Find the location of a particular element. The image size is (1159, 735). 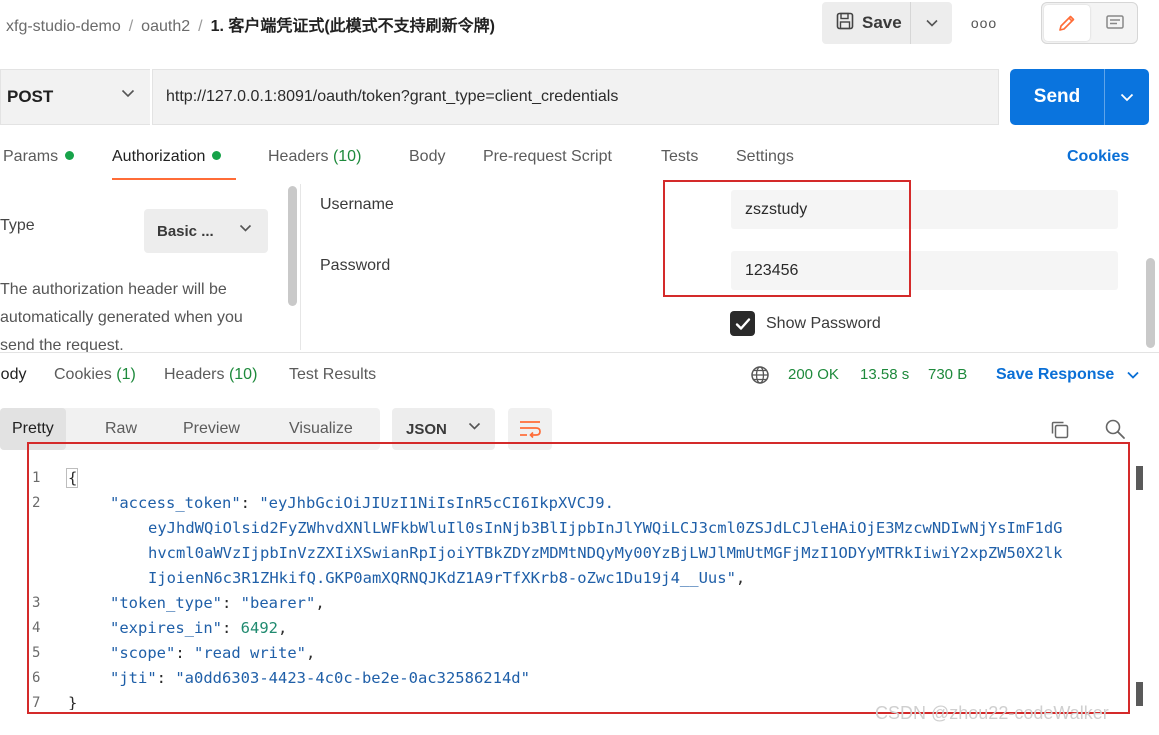

more-icon: ooo is located at coordinates (984, 23).